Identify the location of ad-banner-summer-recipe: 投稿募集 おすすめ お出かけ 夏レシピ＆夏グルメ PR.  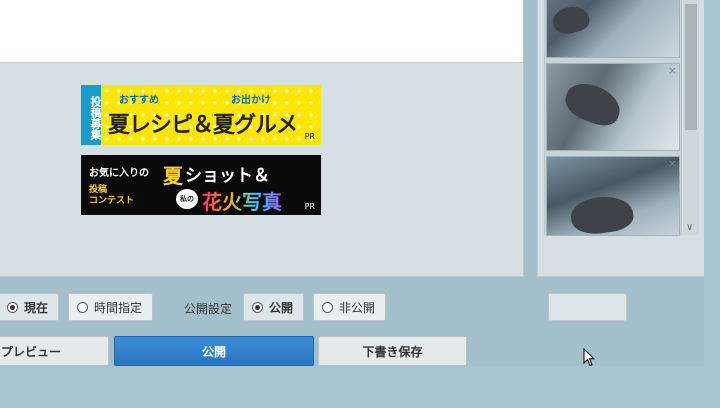
(201, 115).